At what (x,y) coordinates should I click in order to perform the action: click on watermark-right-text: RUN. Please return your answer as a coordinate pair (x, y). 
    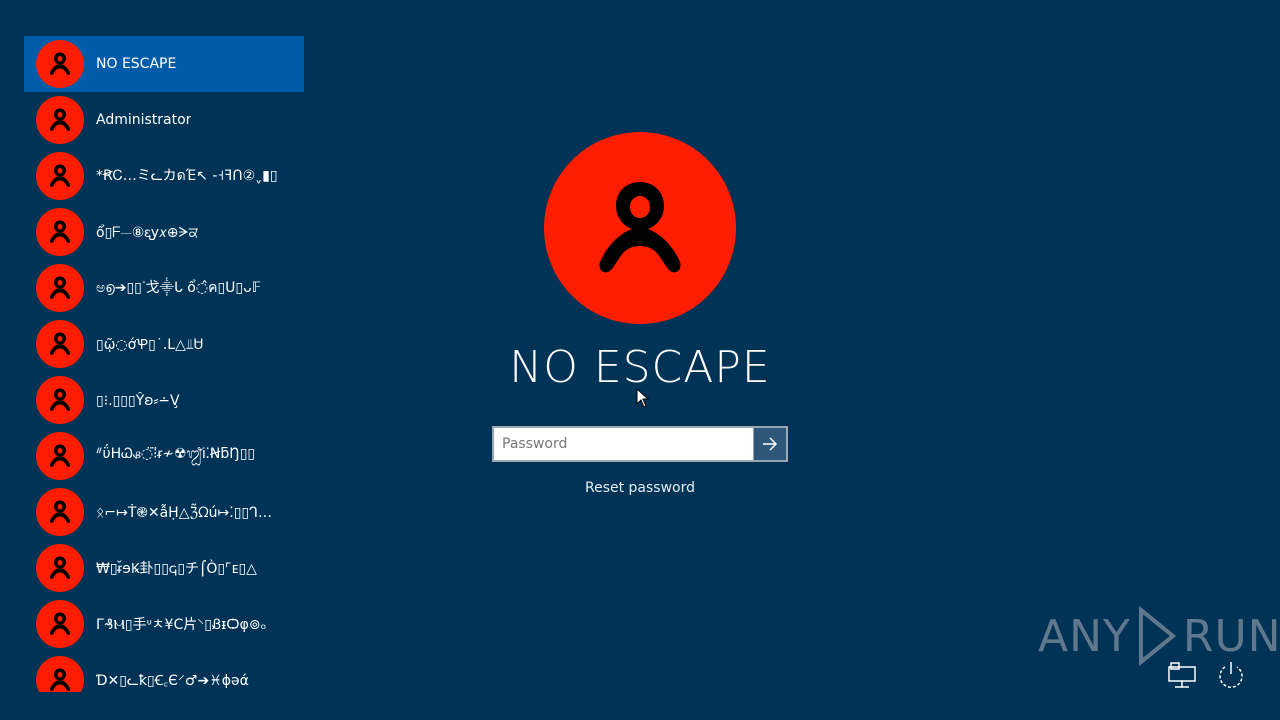
    Looking at the image, I should click on (1231, 636).